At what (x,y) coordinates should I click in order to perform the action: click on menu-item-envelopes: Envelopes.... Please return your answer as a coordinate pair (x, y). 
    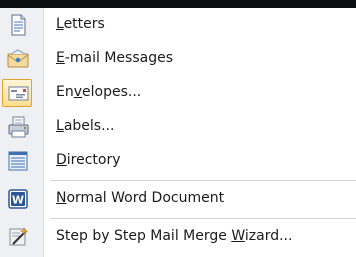
    Looking at the image, I should click on (178, 93).